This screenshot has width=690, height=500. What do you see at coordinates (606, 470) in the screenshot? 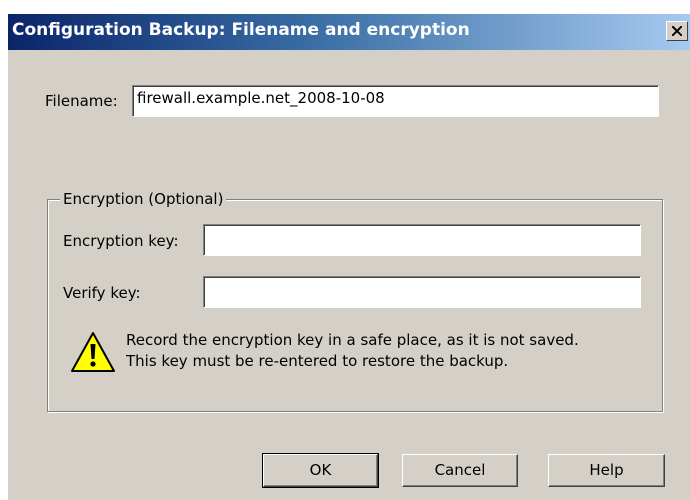
I see `help-button: Help` at bounding box center [606, 470].